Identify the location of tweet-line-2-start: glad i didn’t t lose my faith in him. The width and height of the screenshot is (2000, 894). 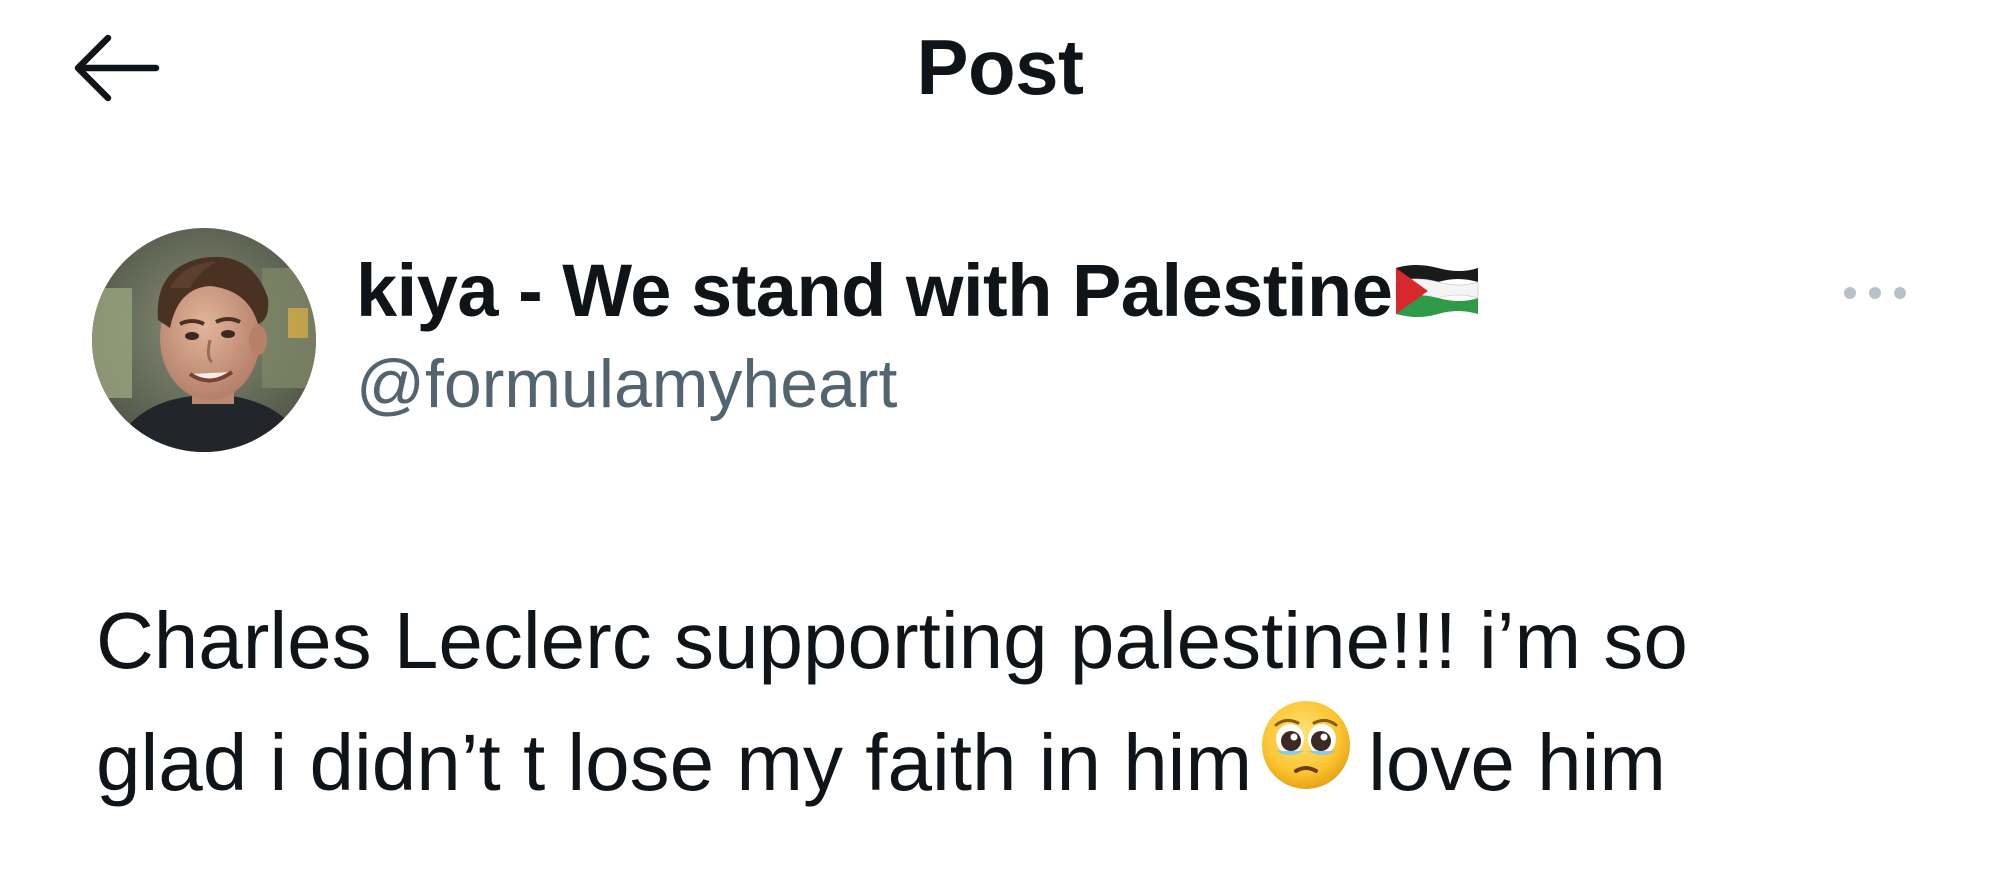
(674, 762).